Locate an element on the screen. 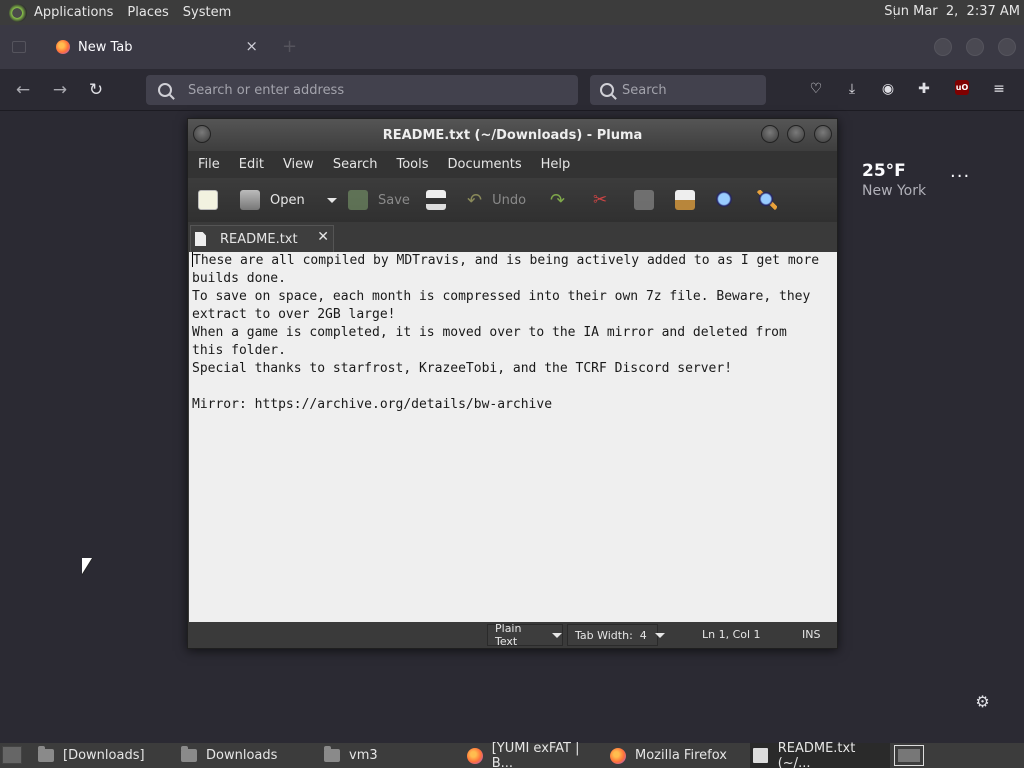 The width and height of the screenshot is (1024, 768). extensions-icon: ✚ is located at coordinates (924, 89).